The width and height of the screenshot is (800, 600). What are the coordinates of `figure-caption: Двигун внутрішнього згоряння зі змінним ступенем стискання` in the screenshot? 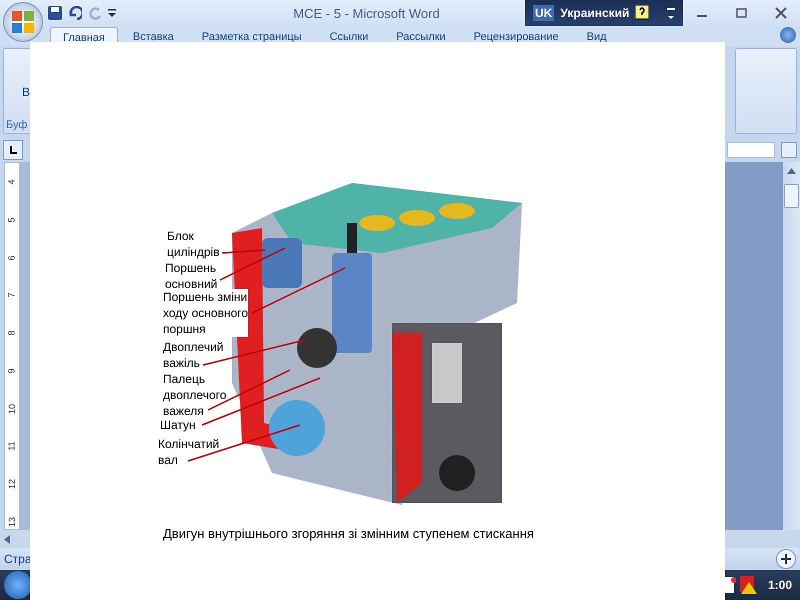 It's located at (348, 533).